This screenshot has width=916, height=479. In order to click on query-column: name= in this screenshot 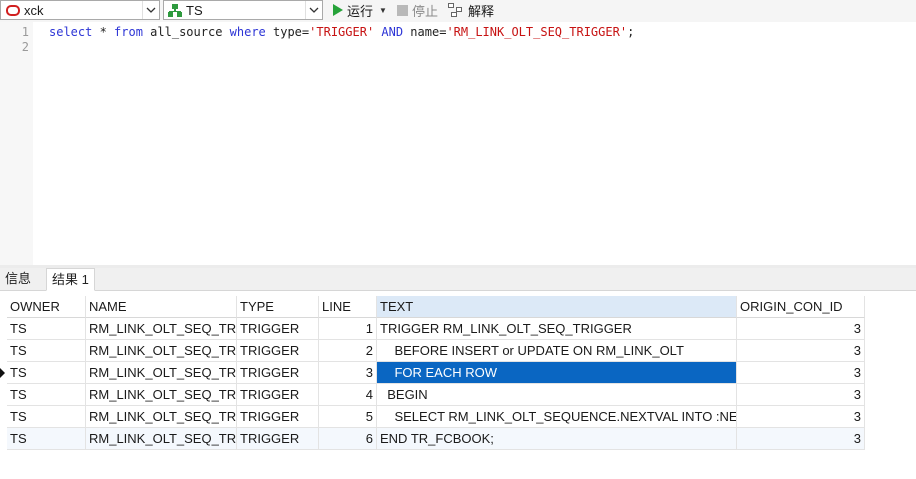, I will do `click(425, 32)`.